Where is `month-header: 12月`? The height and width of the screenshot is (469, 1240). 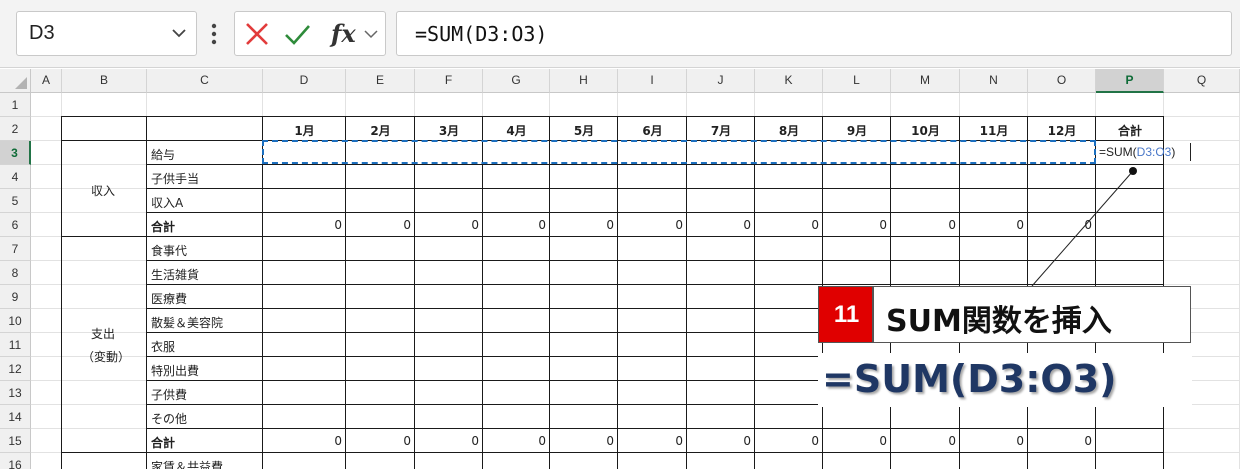
month-header: 12月 is located at coordinates (1062, 131).